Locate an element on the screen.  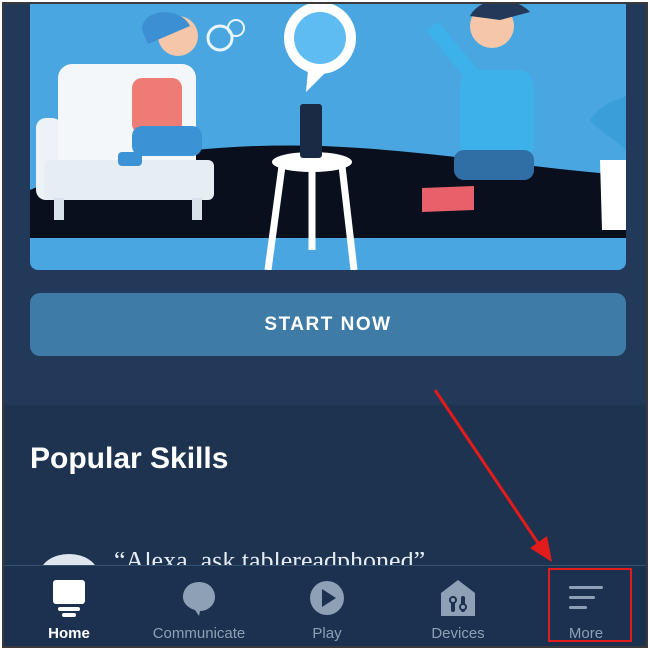
nav-label-home: Home is located at coordinates (69, 633).